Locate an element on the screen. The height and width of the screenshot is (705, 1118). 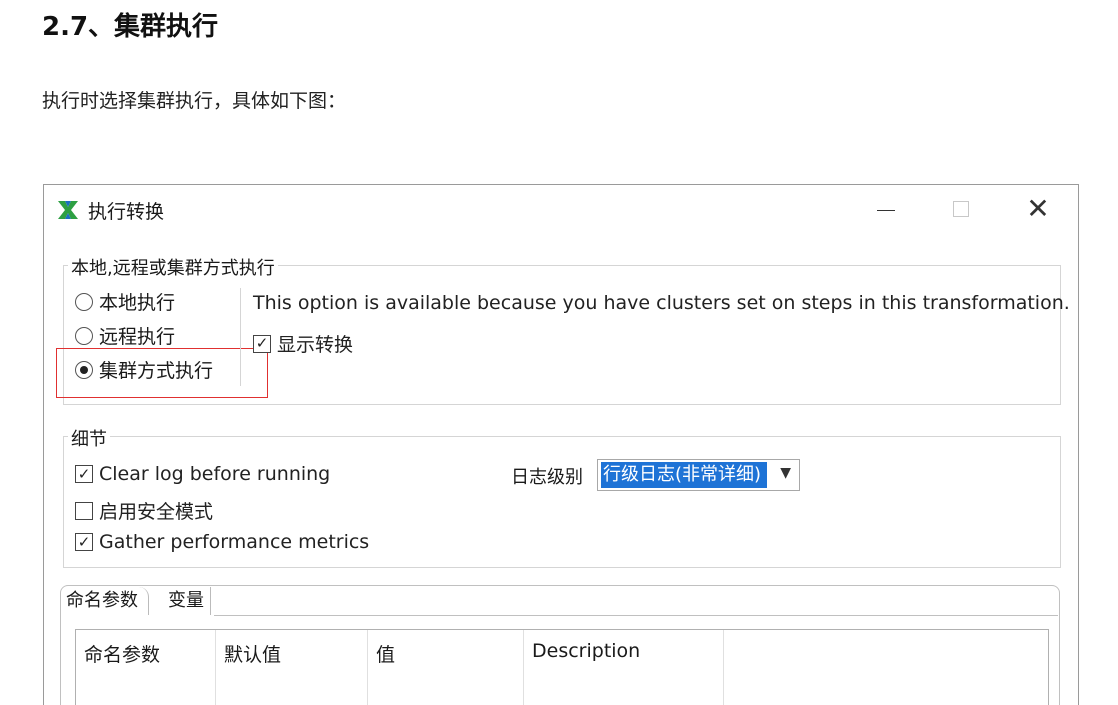
radio-selected-dot is located at coordinates (84, 369).